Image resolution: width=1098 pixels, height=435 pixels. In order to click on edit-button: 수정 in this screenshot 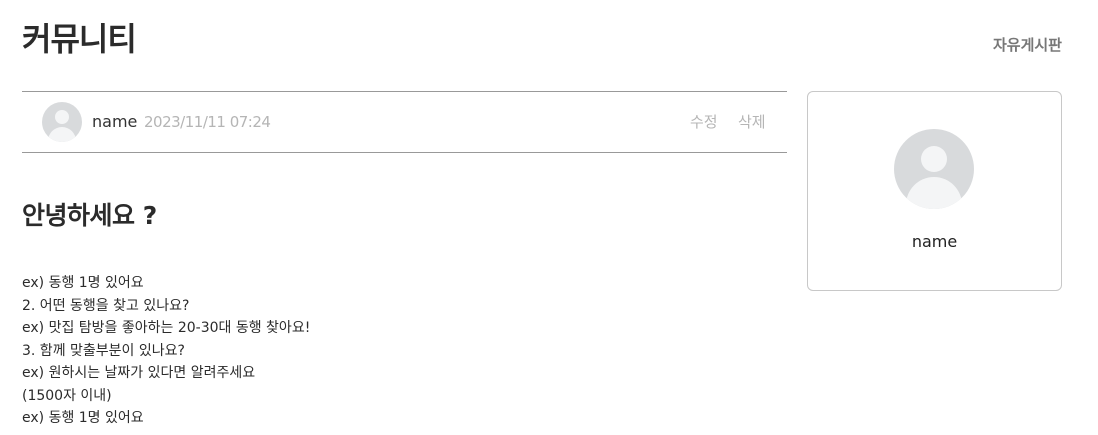, I will do `click(704, 121)`.